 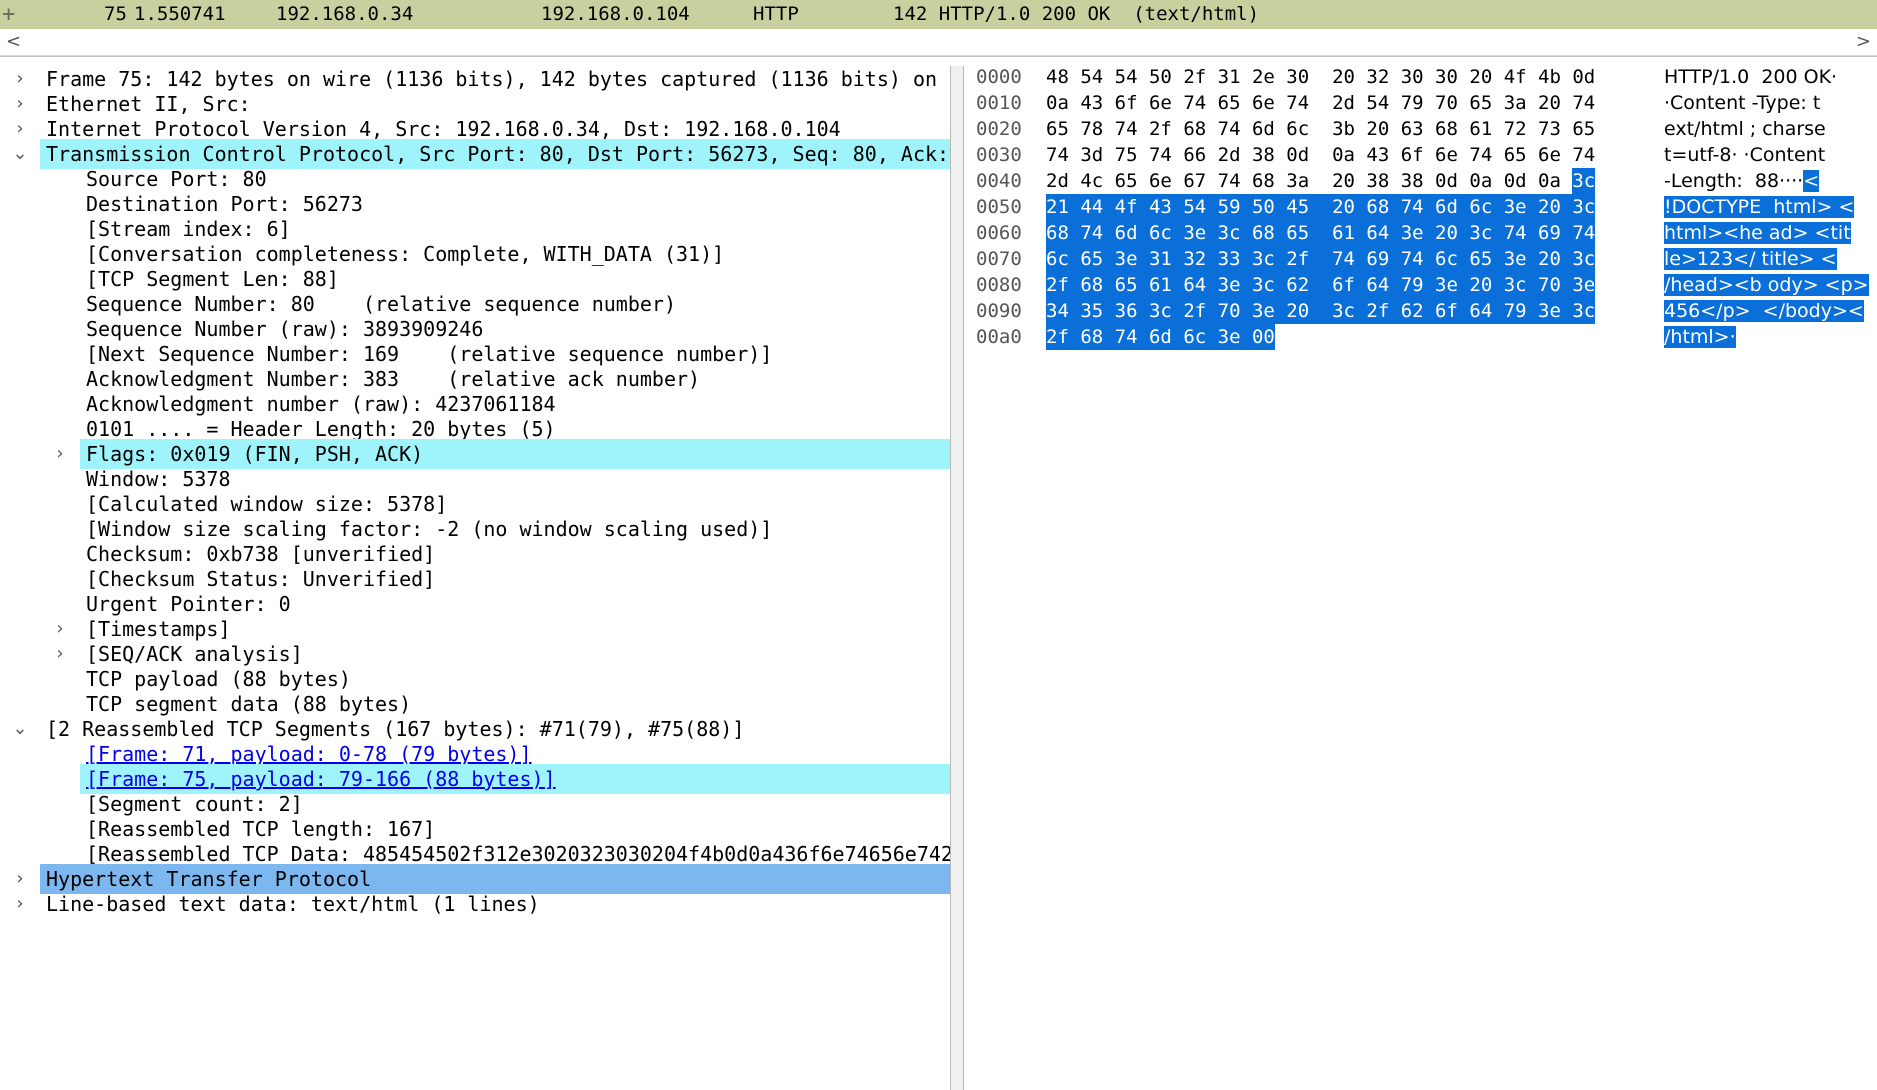 I want to click on hex-byte: 3b, so click(x=1349, y=129).